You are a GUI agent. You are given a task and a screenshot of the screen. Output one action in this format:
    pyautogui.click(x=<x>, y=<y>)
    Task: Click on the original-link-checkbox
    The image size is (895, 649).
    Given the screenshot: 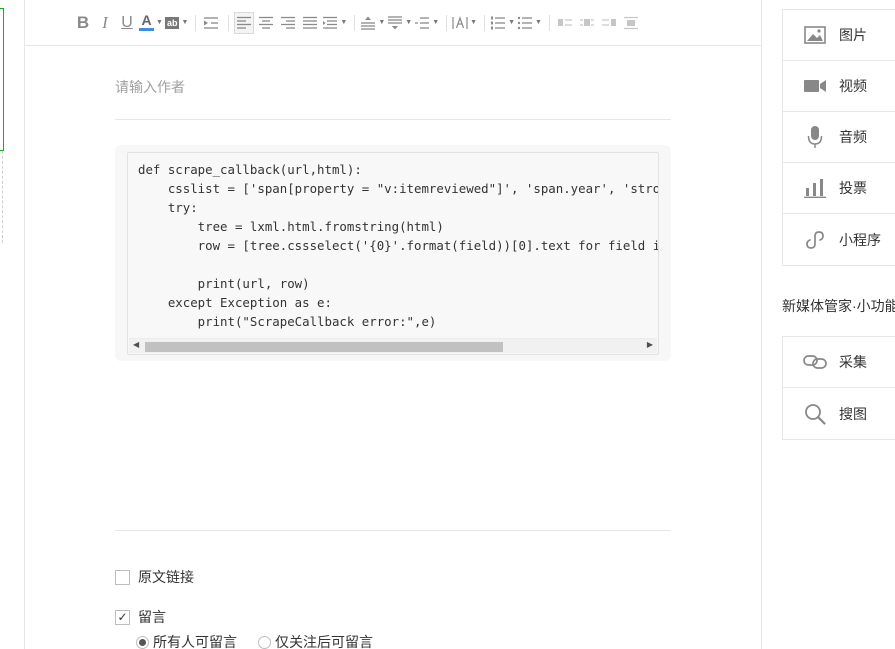 What is the action you would take?
    pyautogui.click(x=122, y=577)
    